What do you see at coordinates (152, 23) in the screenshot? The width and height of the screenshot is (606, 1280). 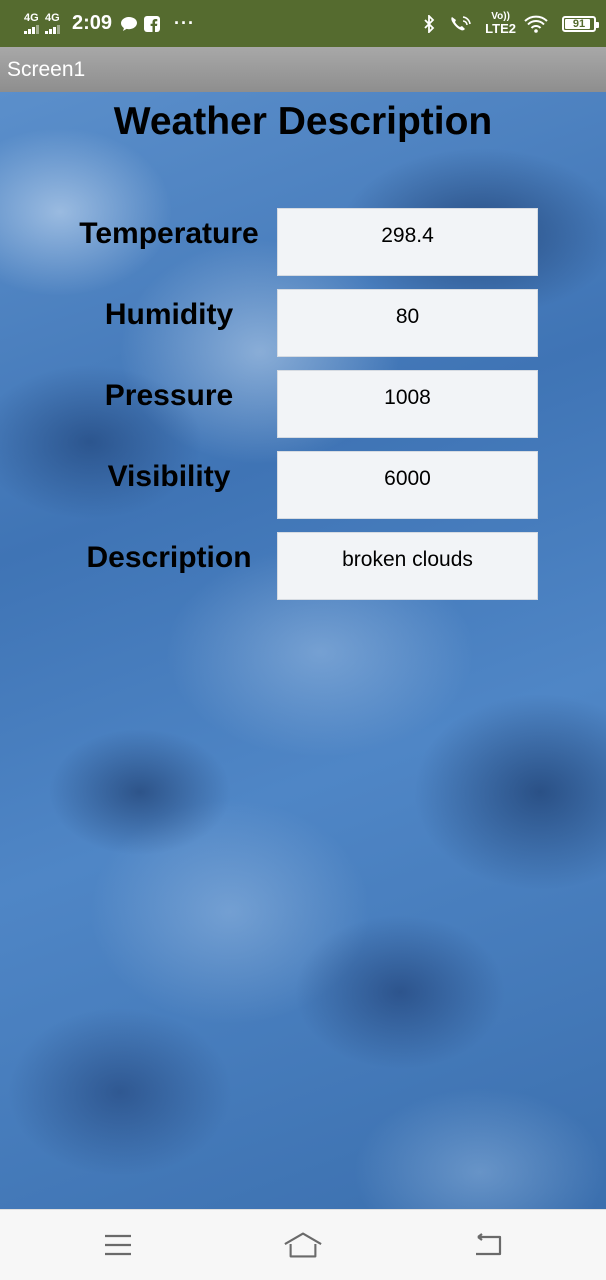 I see `facebook-icon` at bounding box center [152, 23].